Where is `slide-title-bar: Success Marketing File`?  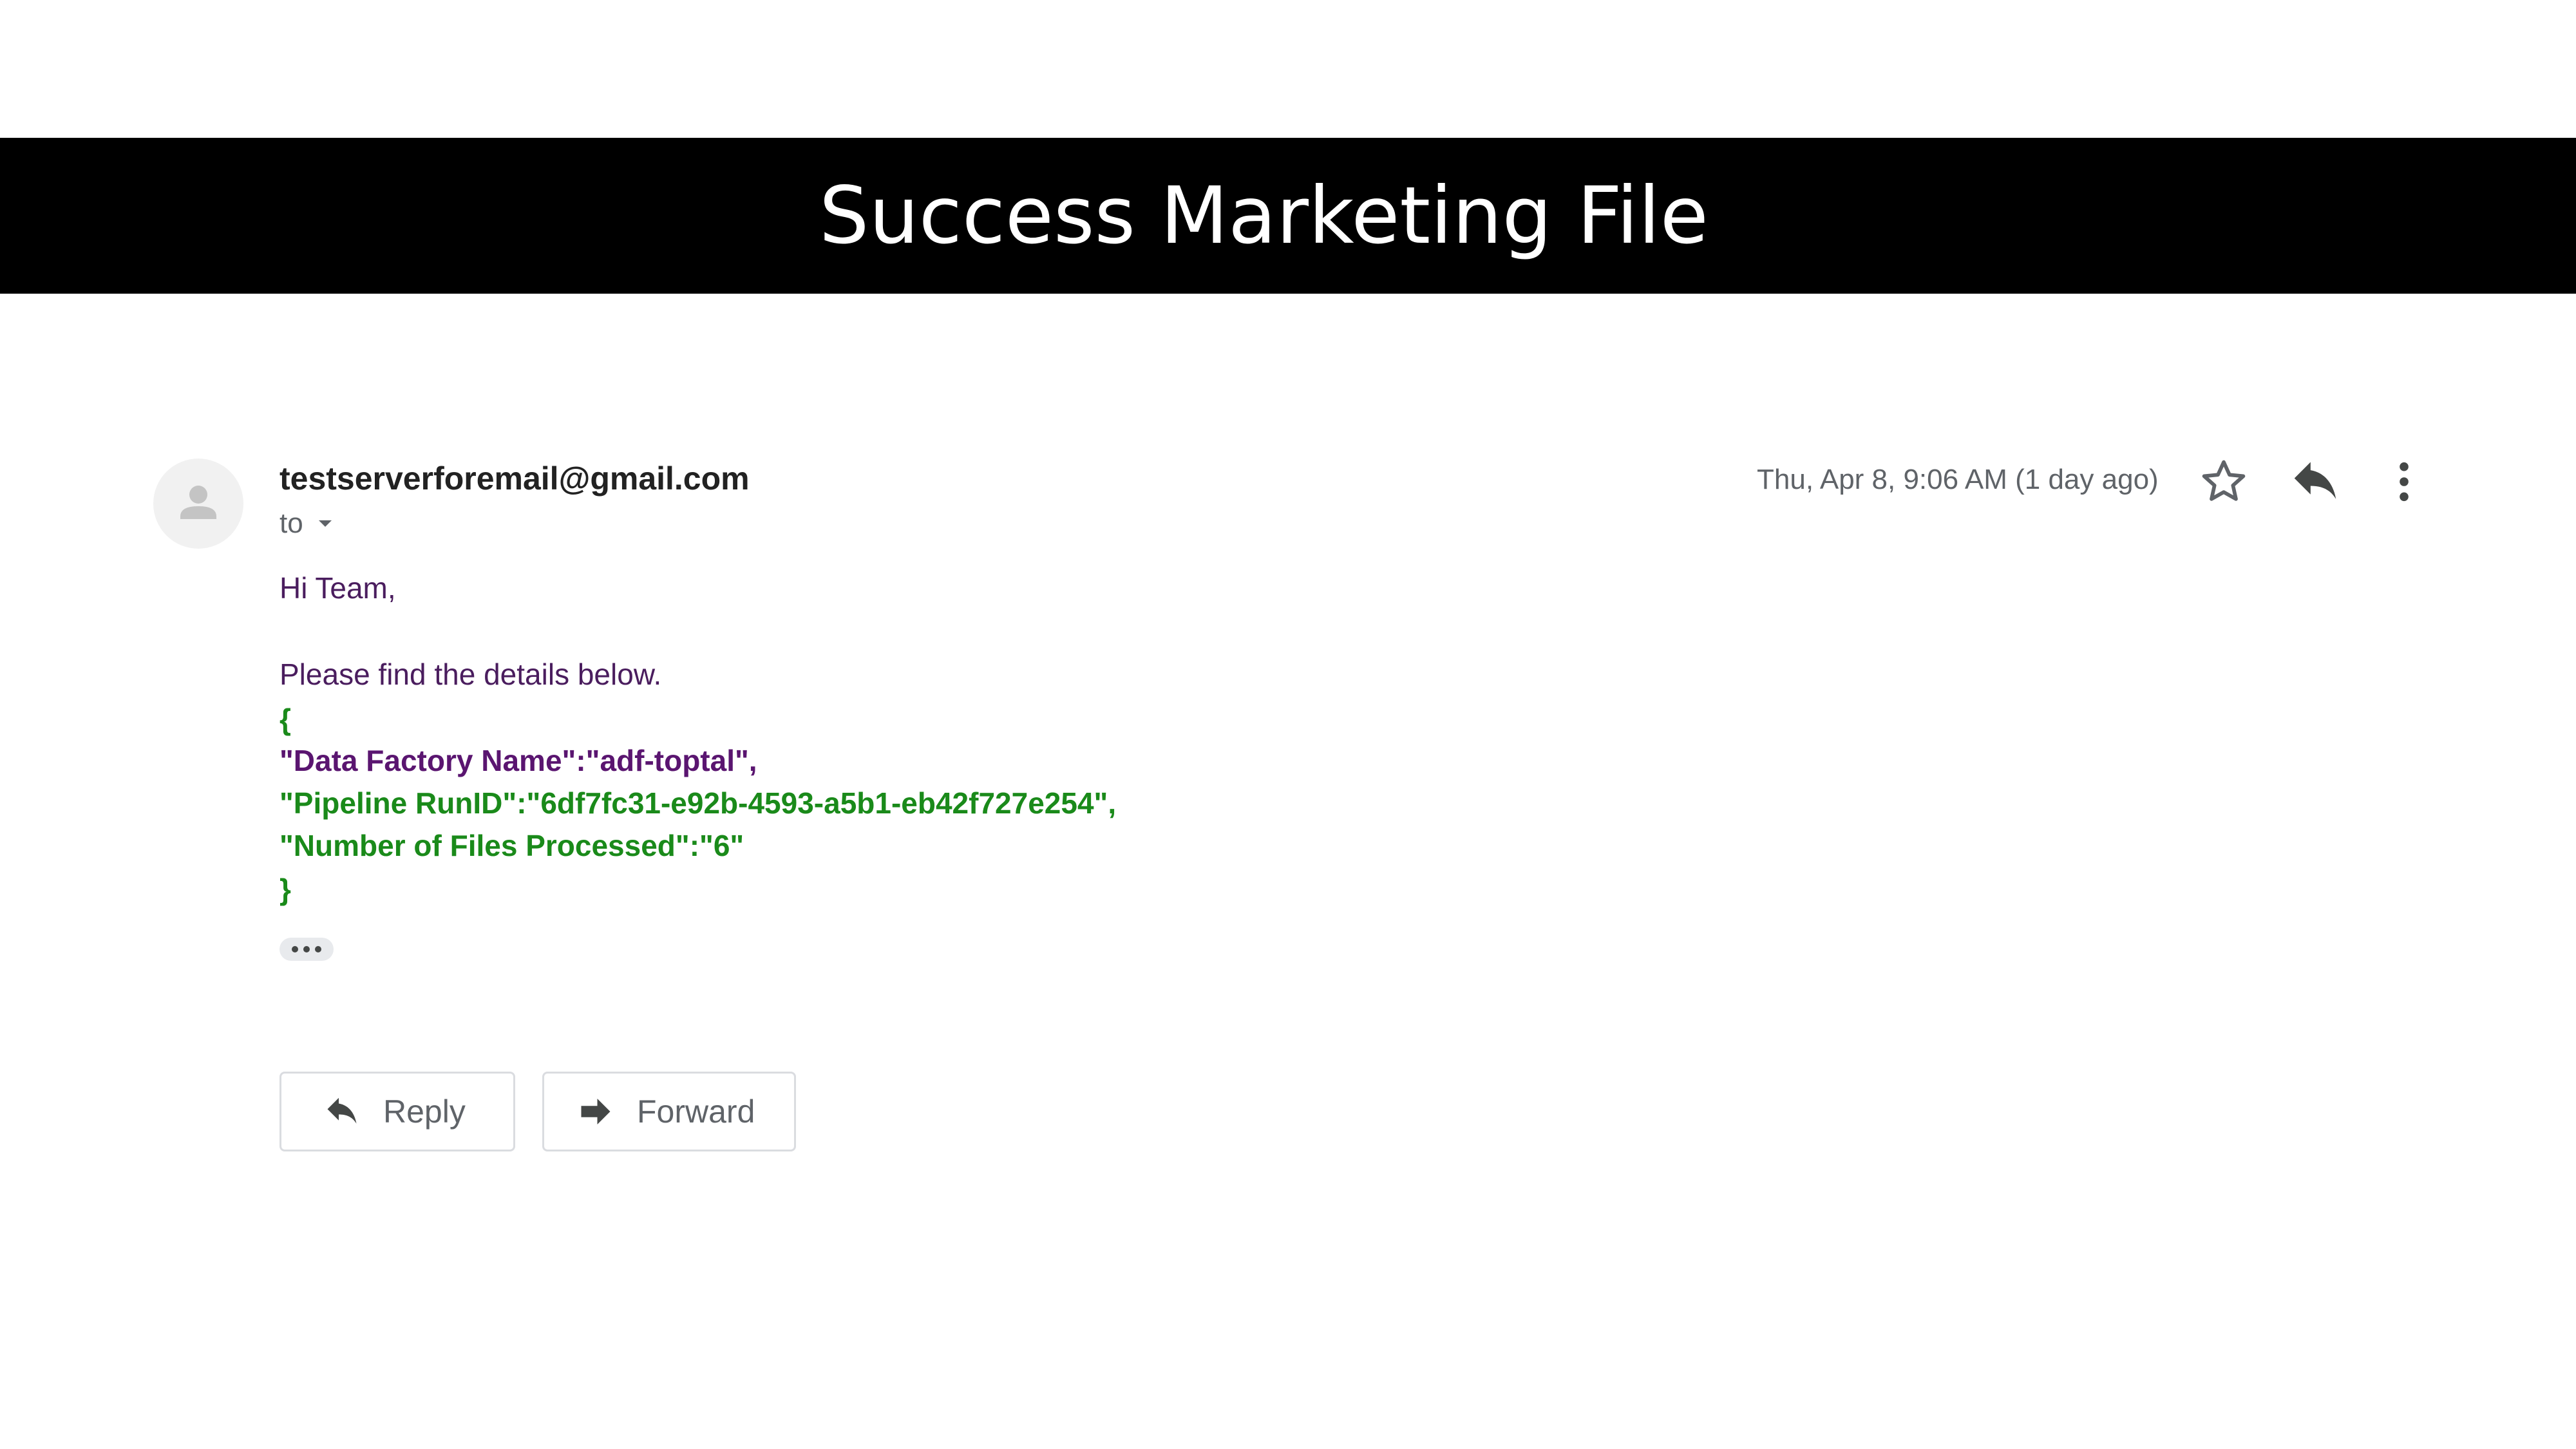
slide-title-bar: Success Marketing File is located at coordinates (1288, 216).